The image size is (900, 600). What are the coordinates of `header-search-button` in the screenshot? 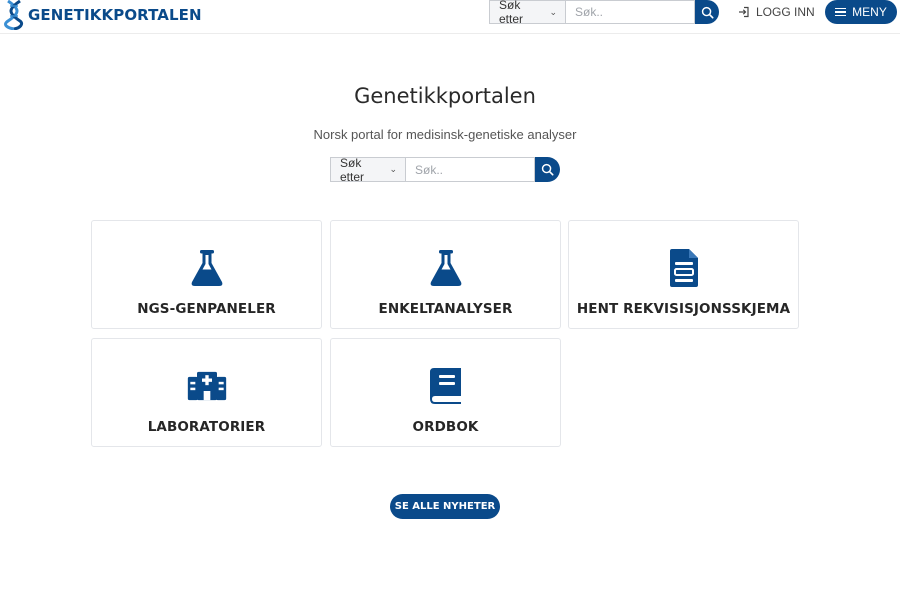 It's located at (707, 12).